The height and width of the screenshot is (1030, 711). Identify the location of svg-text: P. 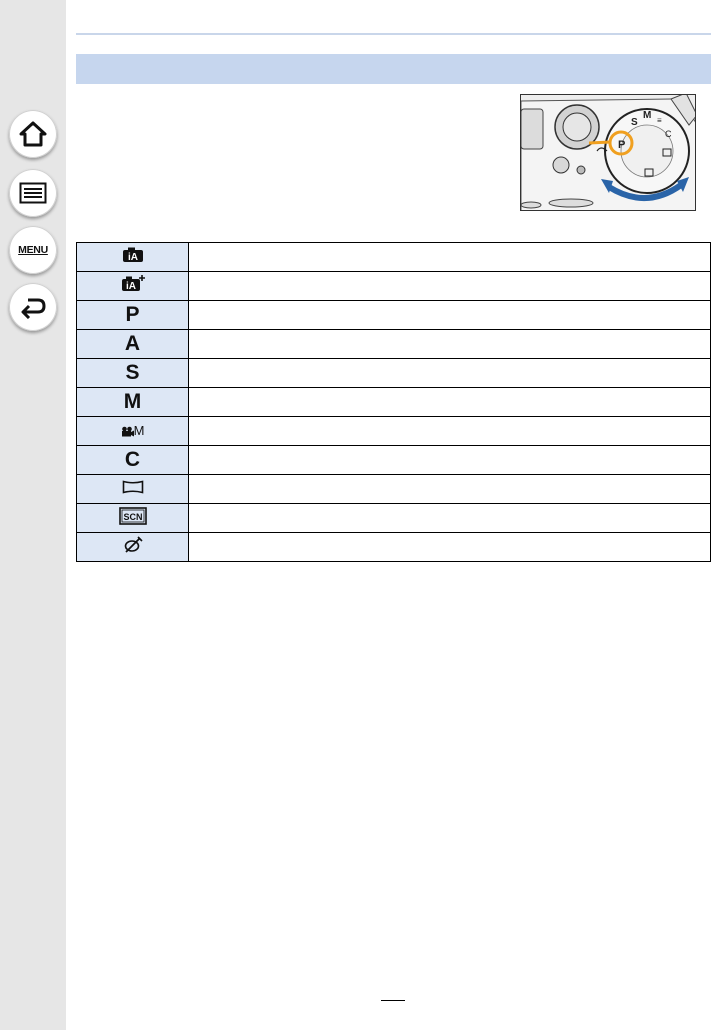
(621, 145).